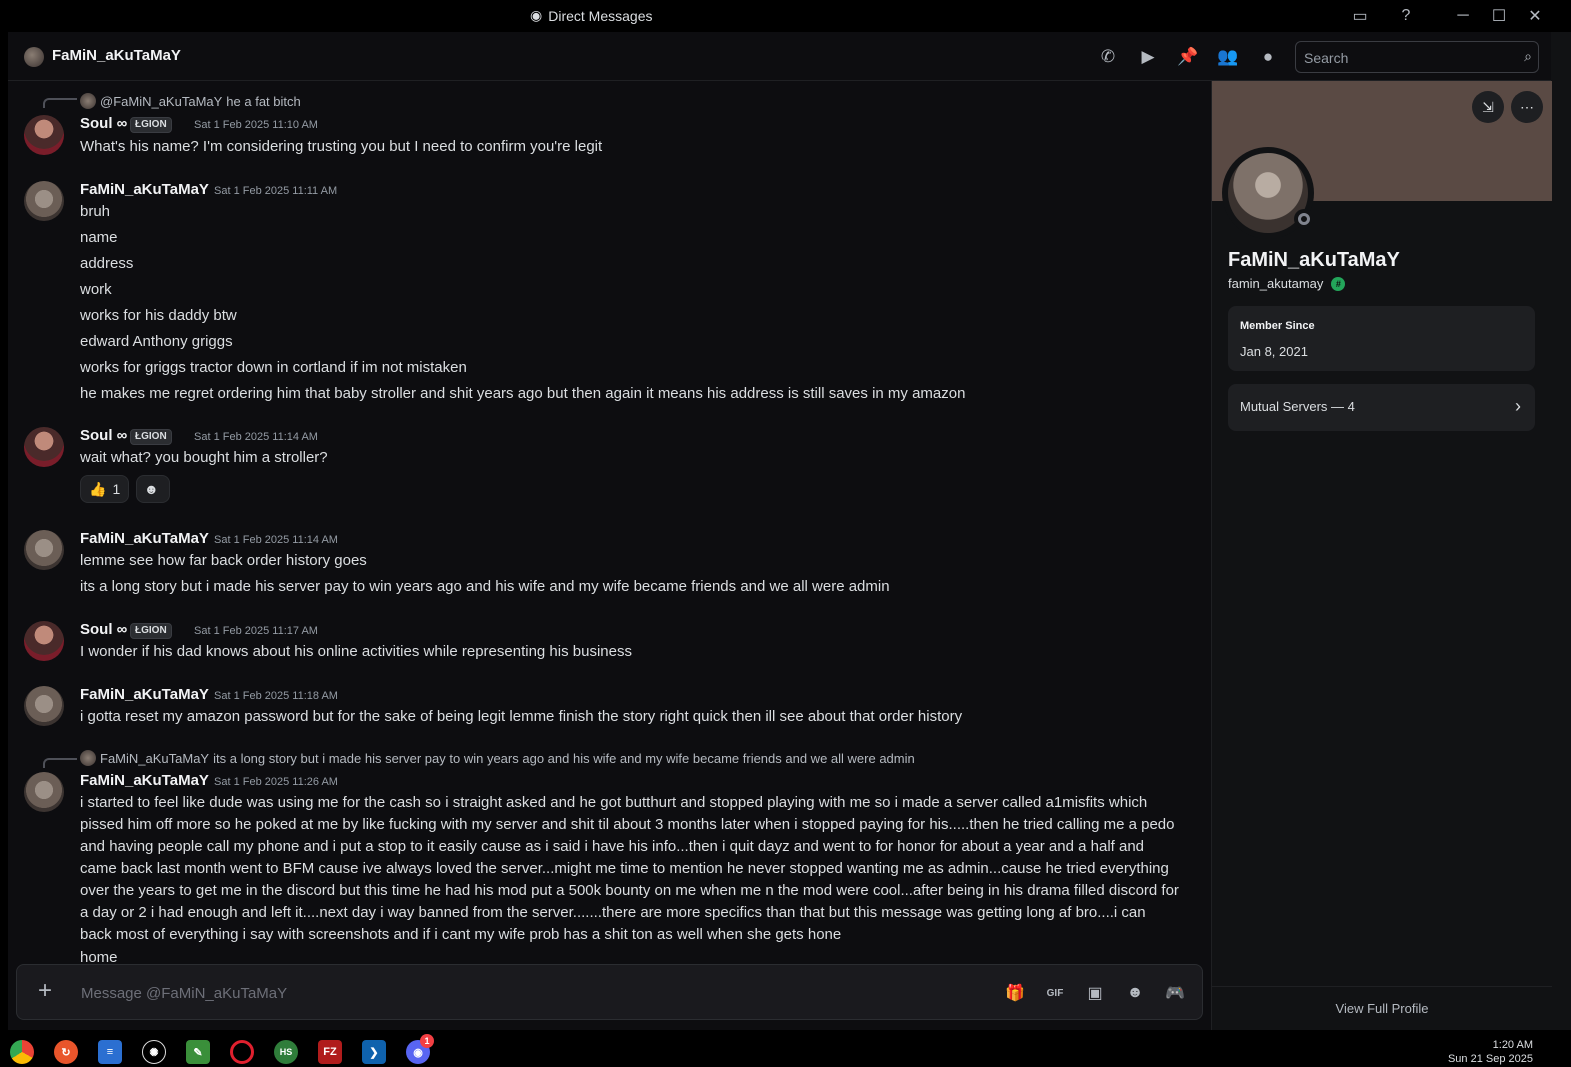 This screenshot has height=1067, width=1571. What do you see at coordinates (276, 191) in the screenshot?
I see `message-timestamp: Sat 1 Feb 2025 11:11 AM` at bounding box center [276, 191].